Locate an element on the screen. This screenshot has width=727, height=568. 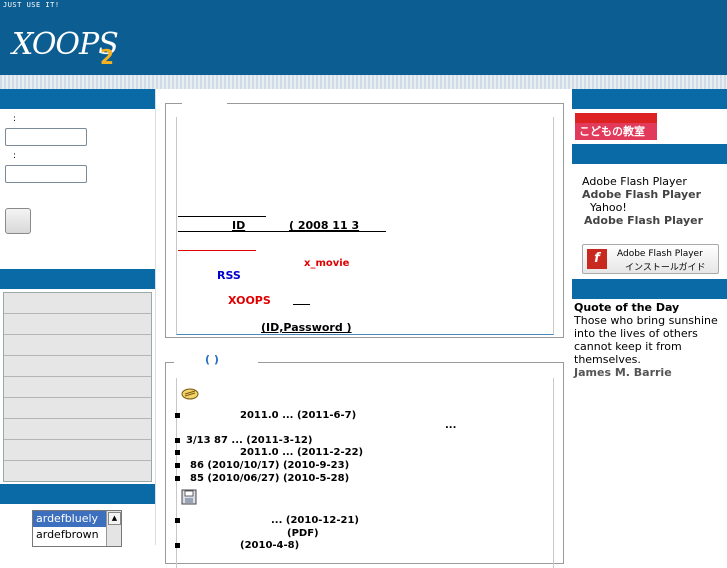
info-box-tab is located at coordinates (204, 103).